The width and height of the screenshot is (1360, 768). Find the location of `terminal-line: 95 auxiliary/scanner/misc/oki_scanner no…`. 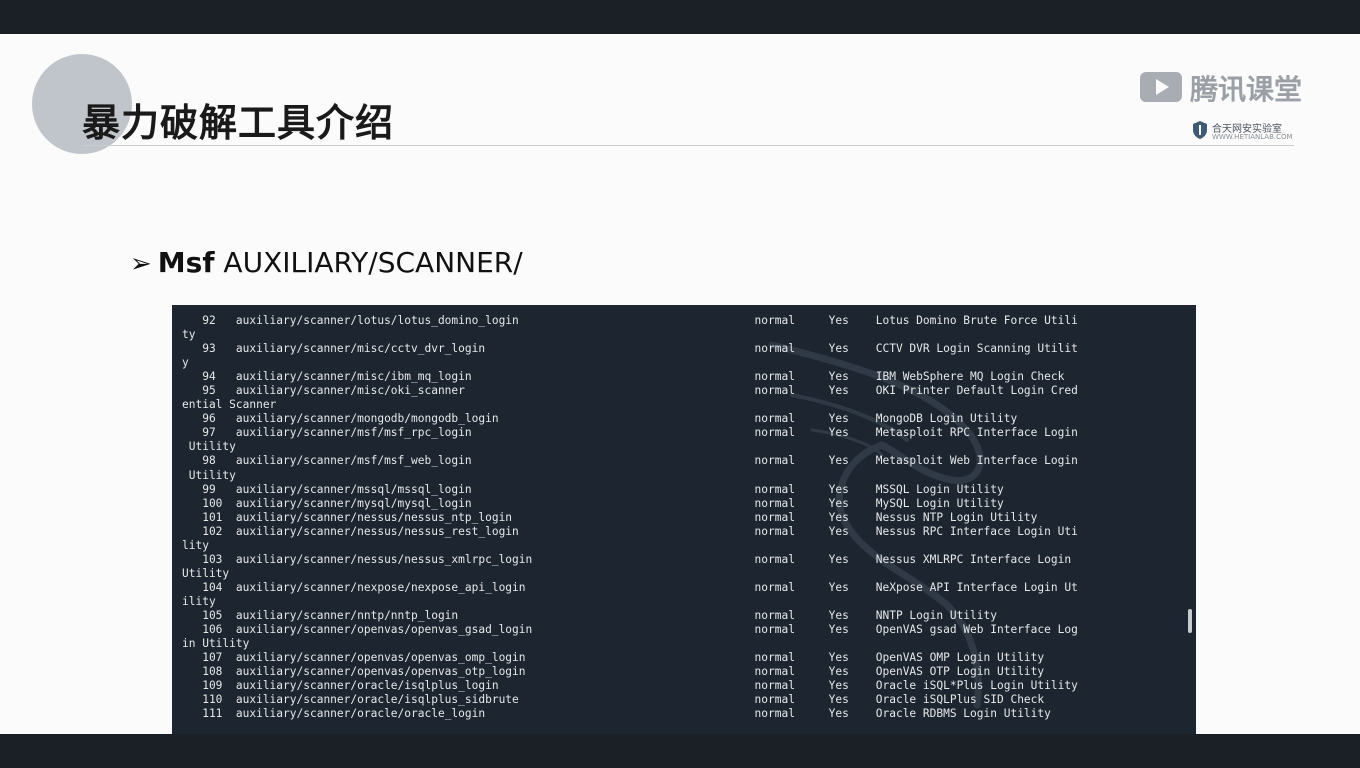

terminal-line: 95 auxiliary/scanner/misc/oki_scanner no… is located at coordinates (630, 391).